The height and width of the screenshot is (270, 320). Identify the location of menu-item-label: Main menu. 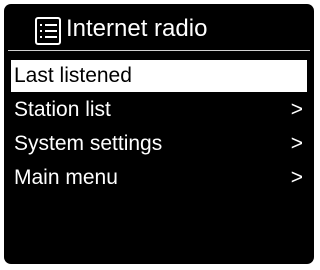
(66, 177).